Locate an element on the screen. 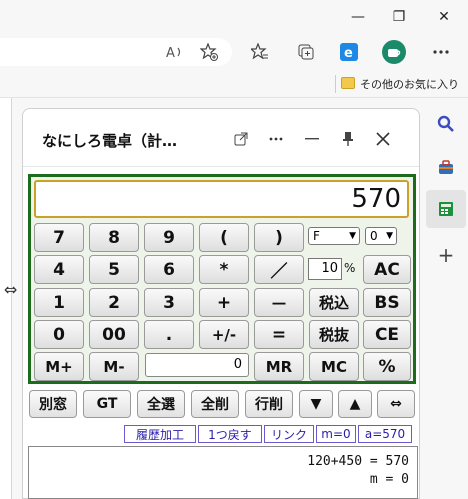 The height and width of the screenshot is (499, 468). add-favorite-icon is located at coordinates (209, 52).